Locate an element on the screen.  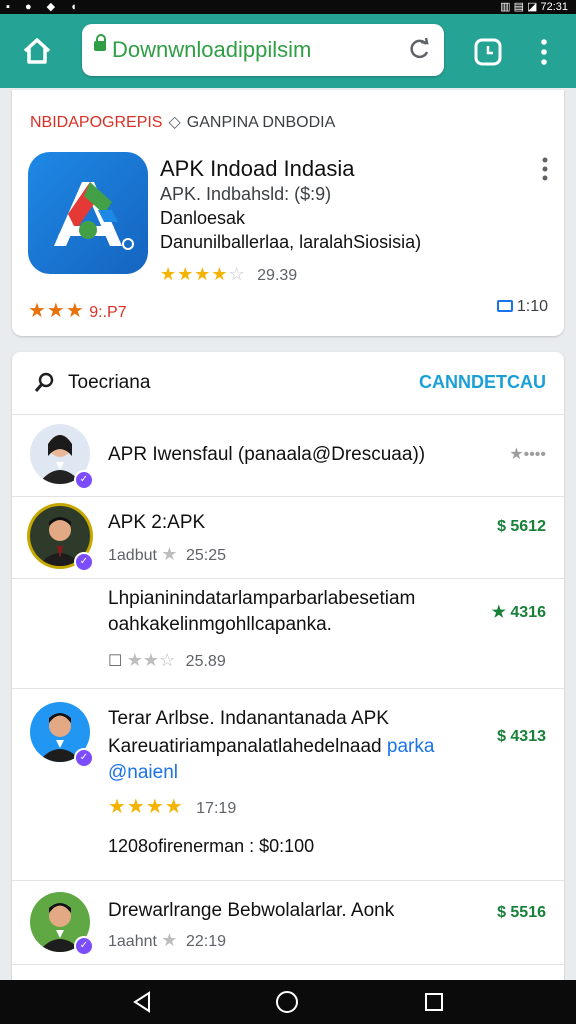
rating-stars: ★★★★ is located at coordinates (194, 274).